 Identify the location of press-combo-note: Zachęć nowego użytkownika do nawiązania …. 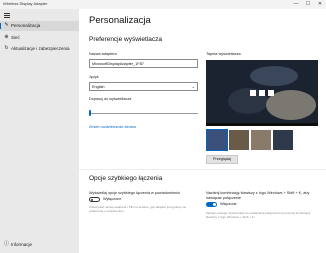
(258, 215).